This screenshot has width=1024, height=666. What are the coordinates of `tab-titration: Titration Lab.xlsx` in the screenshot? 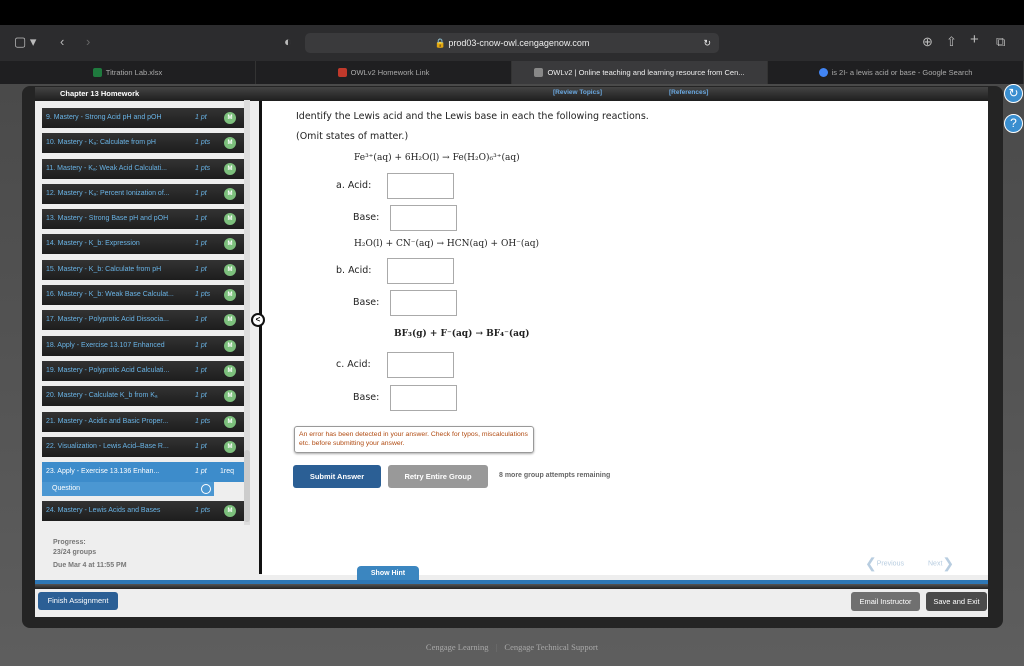 It's located at (128, 72).